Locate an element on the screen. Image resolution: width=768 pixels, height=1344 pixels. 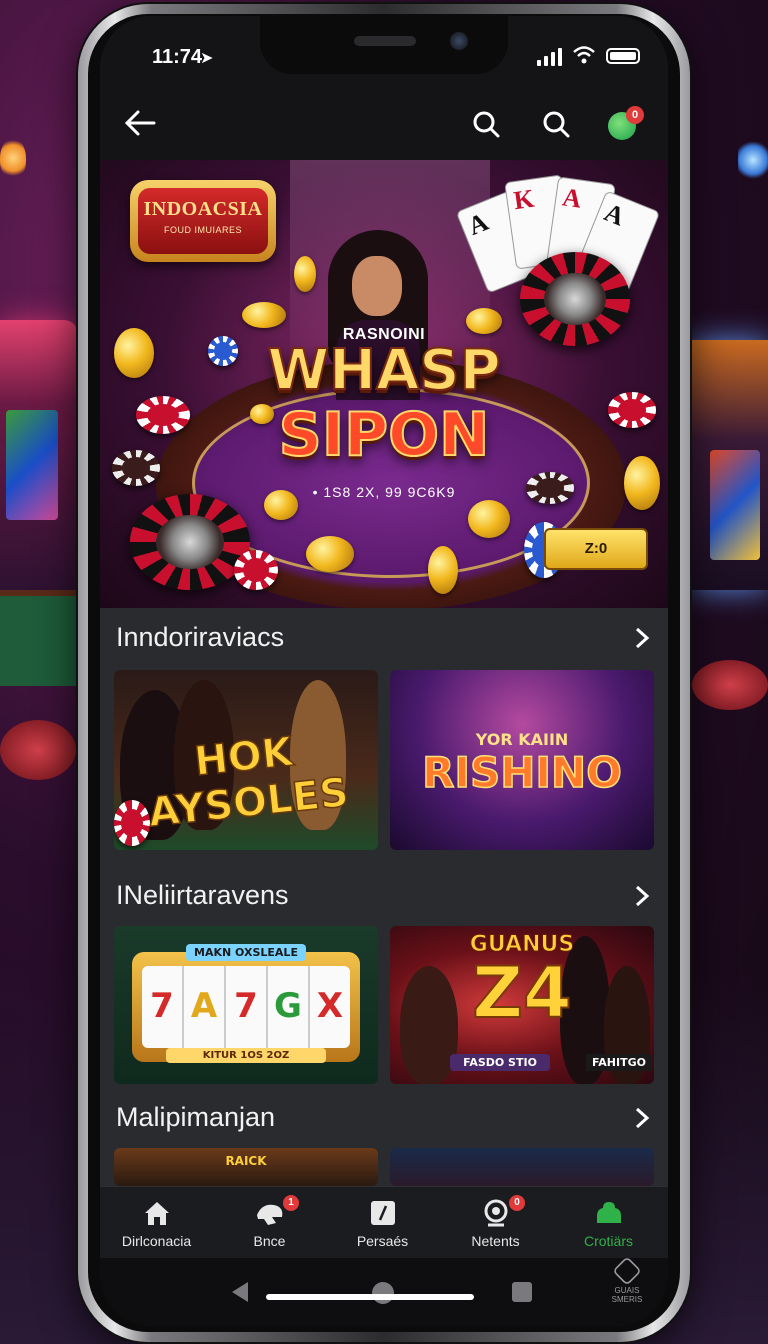
section-header-3: Malipimanjan is located at coordinates (384, 1117).